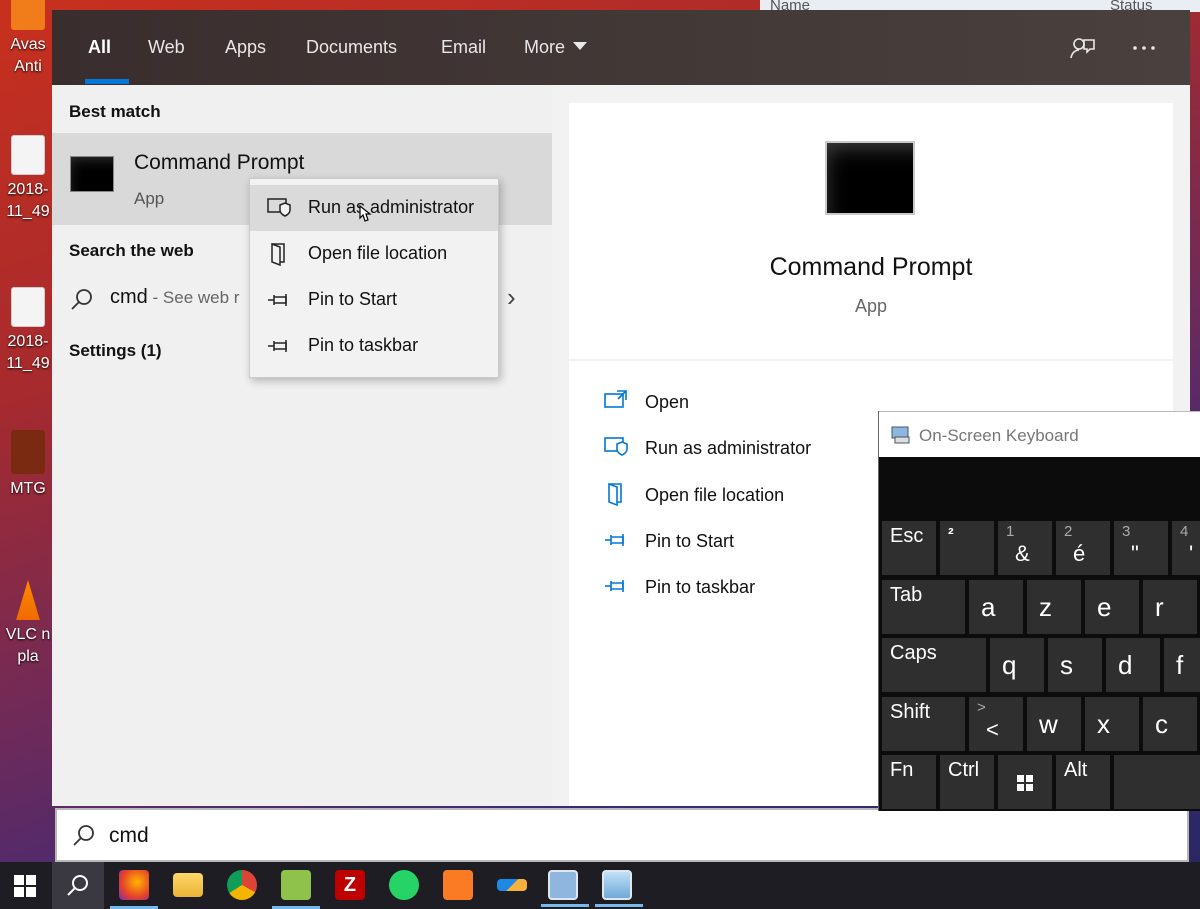 The width and height of the screenshot is (1200, 909). Describe the element at coordinates (28, 656) in the screenshot. I see `desktop-icon-label: pla` at that location.